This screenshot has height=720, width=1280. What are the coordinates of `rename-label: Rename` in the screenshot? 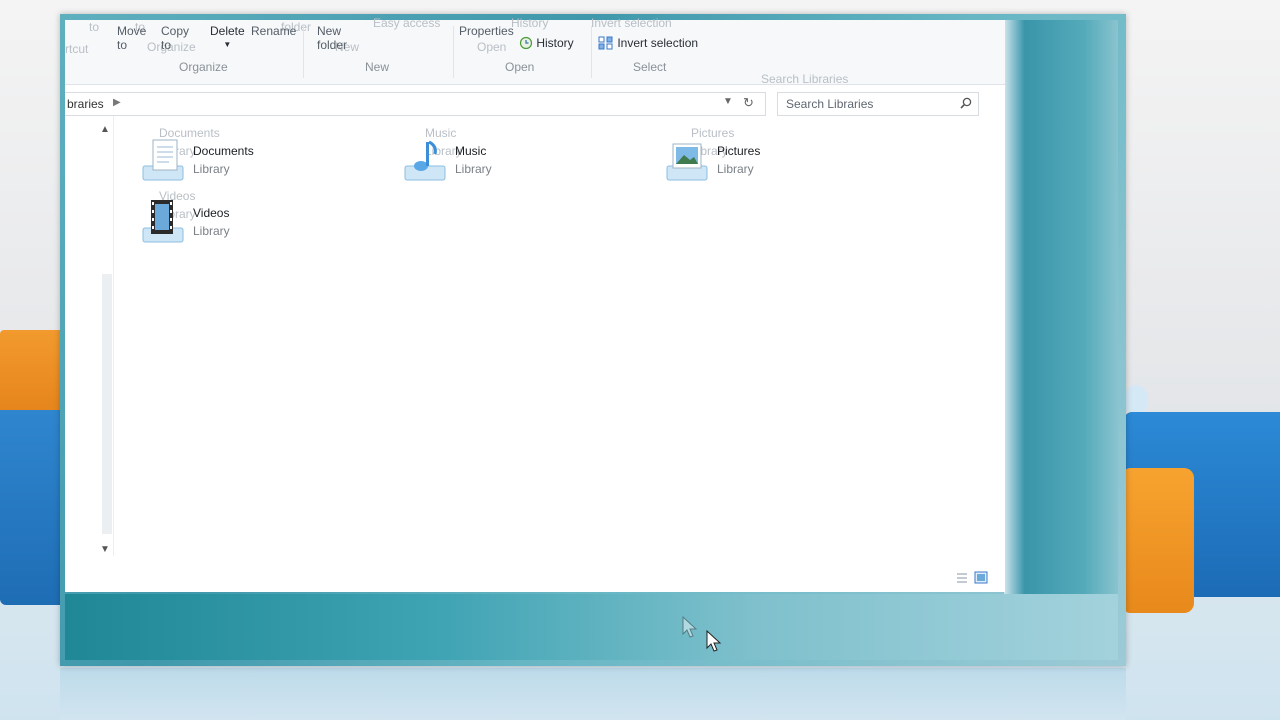 It's located at (274, 31).